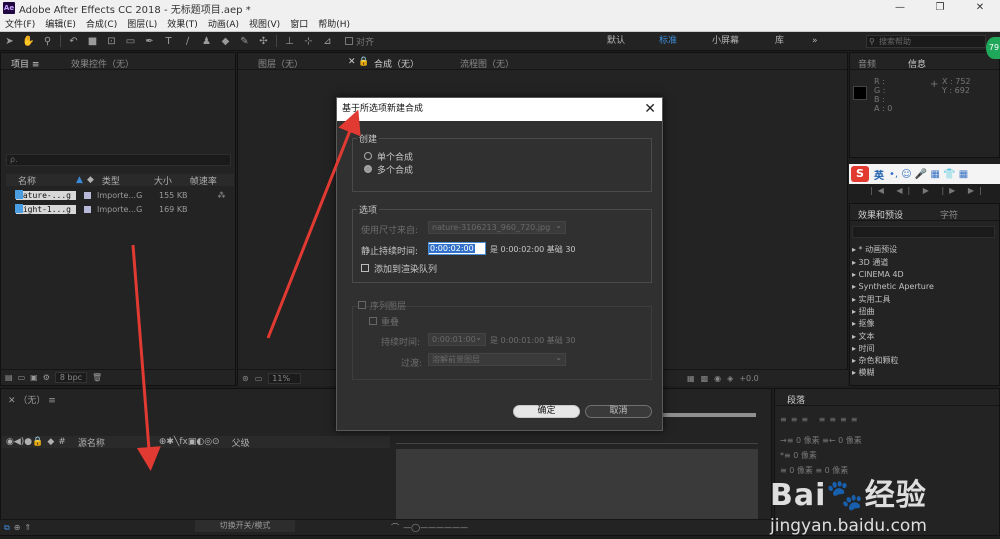 The height and width of the screenshot is (539, 1000). I want to click on project-search-input: ρ., so click(118, 160).